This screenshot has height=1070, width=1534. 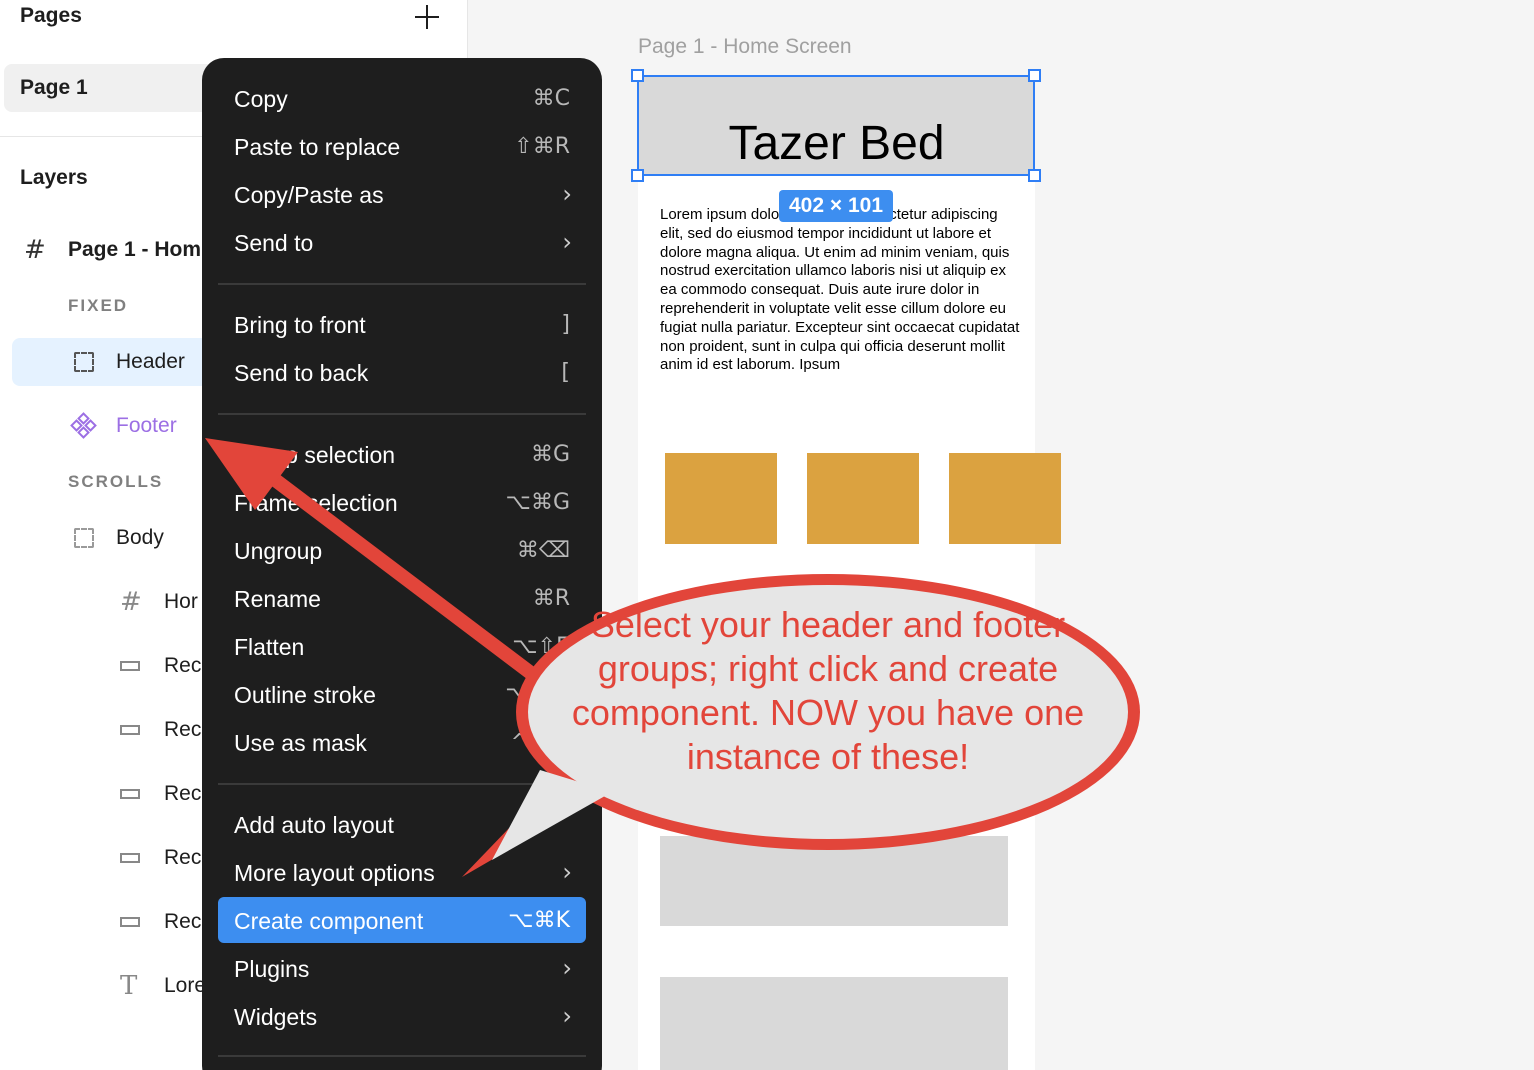 I want to click on shortcut-label: ⌘G, so click(x=550, y=454).